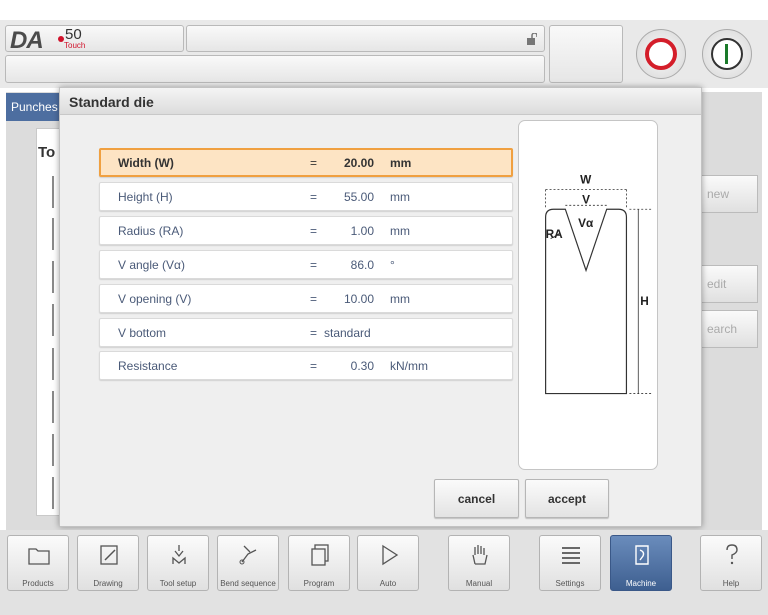 Image resolution: width=768 pixels, height=615 pixels. I want to click on dialog-title: Standard die, so click(380, 101).